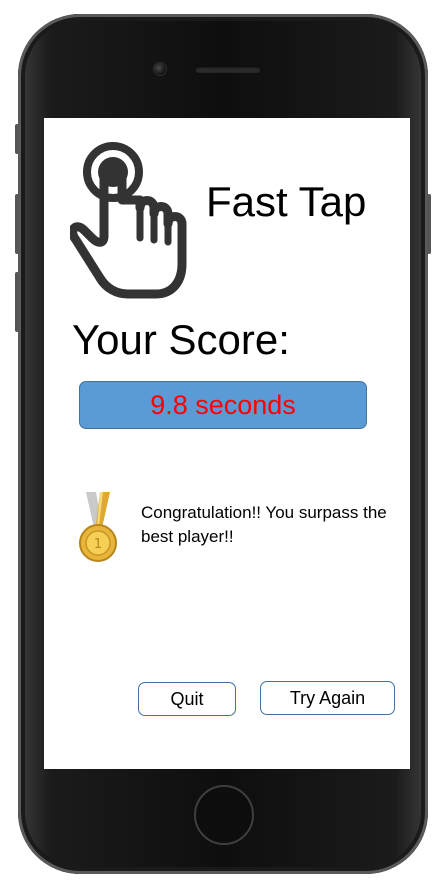  What do you see at coordinates (228, 69) in the screenshot?
I see `earpiece-speaker` at bounding box center [228, 69].